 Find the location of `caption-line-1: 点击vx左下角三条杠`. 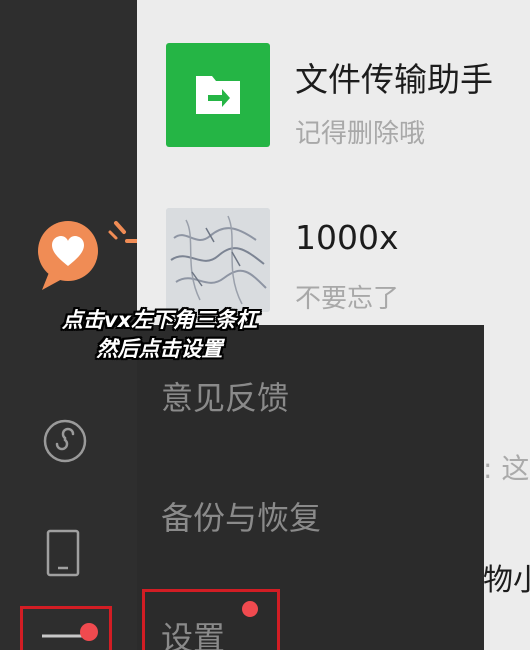

caption-line-1: 点击vx左下角三条杠 is located at coordinates (159, 320).